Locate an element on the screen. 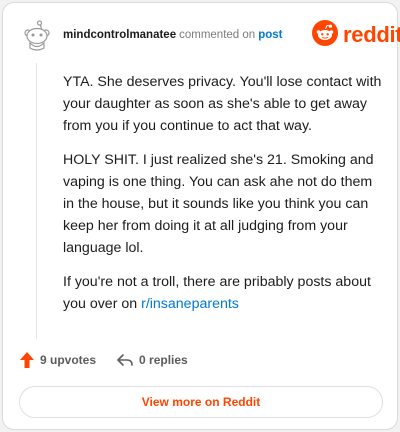 This screenshot has width=400, height=432. upvote-arrow-icon is located at coordinates (27, 360).